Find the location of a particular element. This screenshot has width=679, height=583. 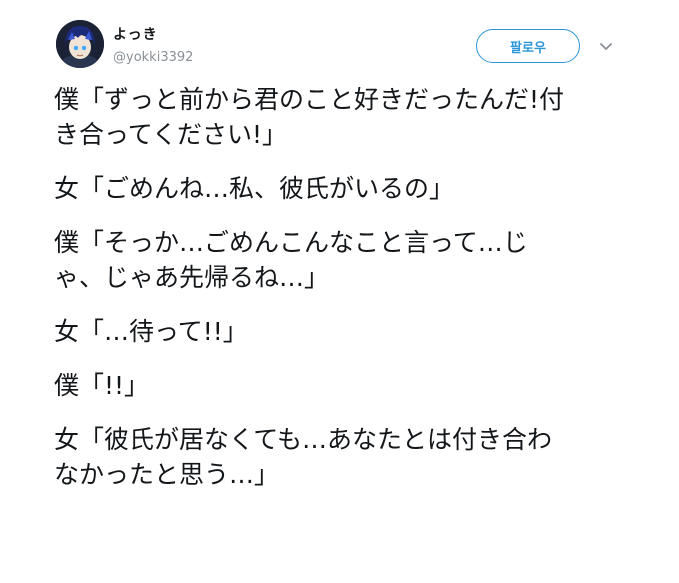

tweet-paragraph: 女「彼氏が居なくても…あなたとは付き合わ なかったと思う…」 is located at coordinates (354, 457).